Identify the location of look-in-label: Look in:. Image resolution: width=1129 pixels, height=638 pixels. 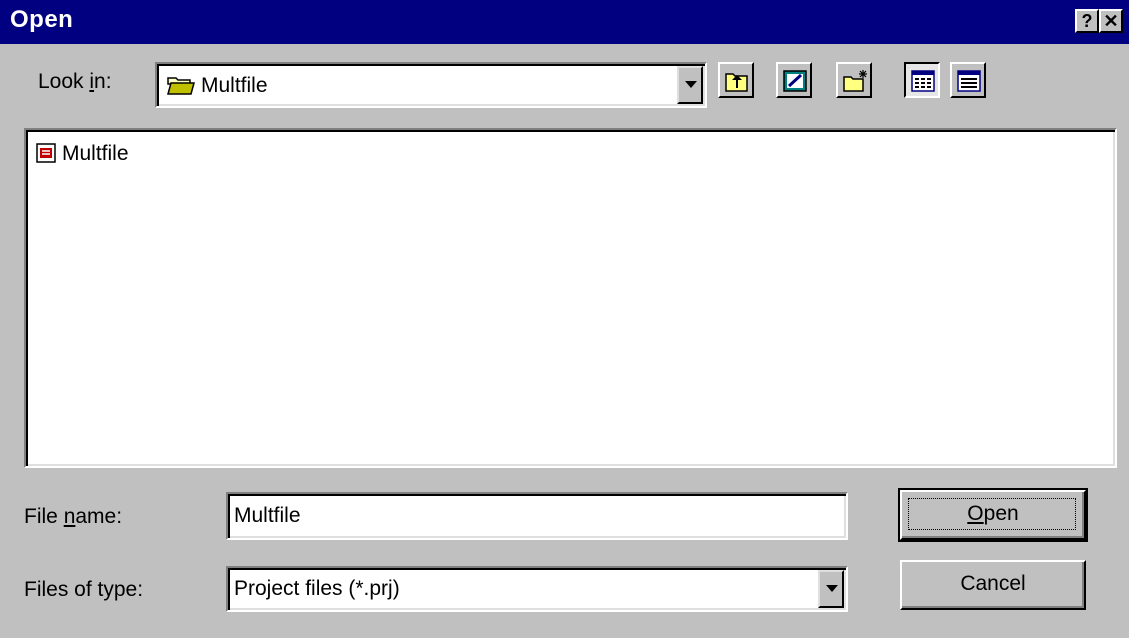
(75, 81).